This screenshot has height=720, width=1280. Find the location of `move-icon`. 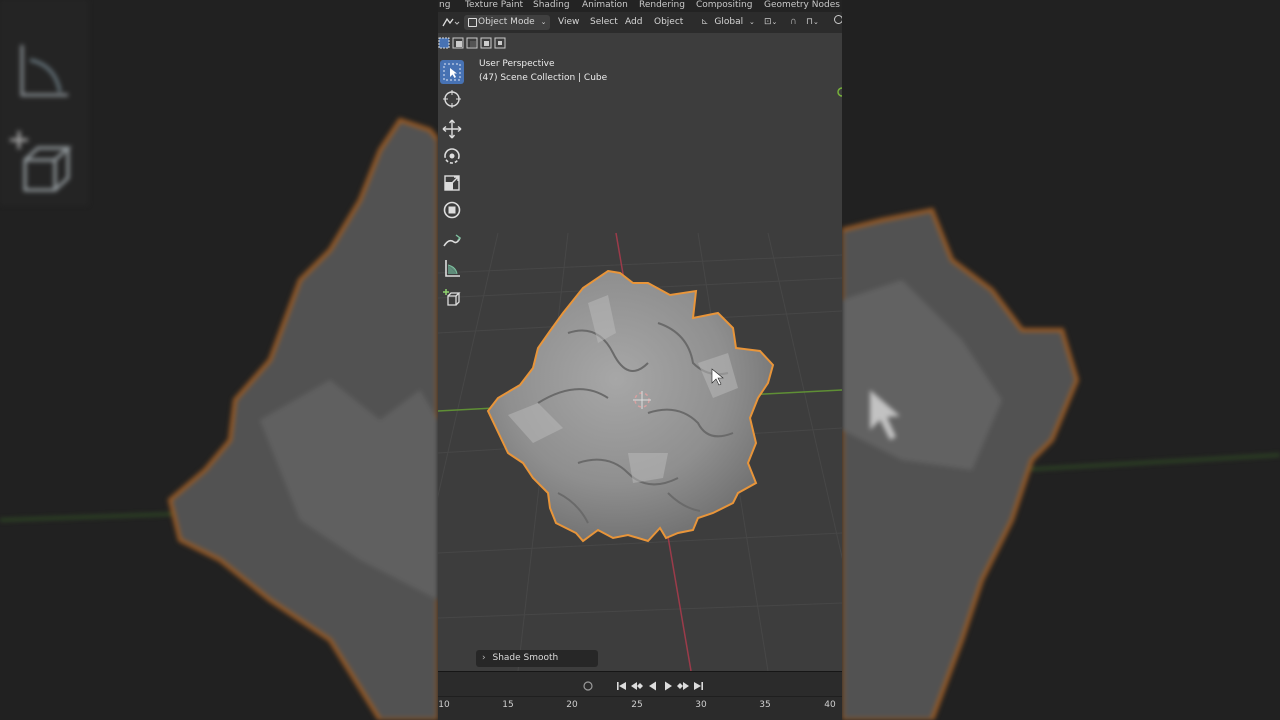

move-icon is located at coordinates (452, 129).